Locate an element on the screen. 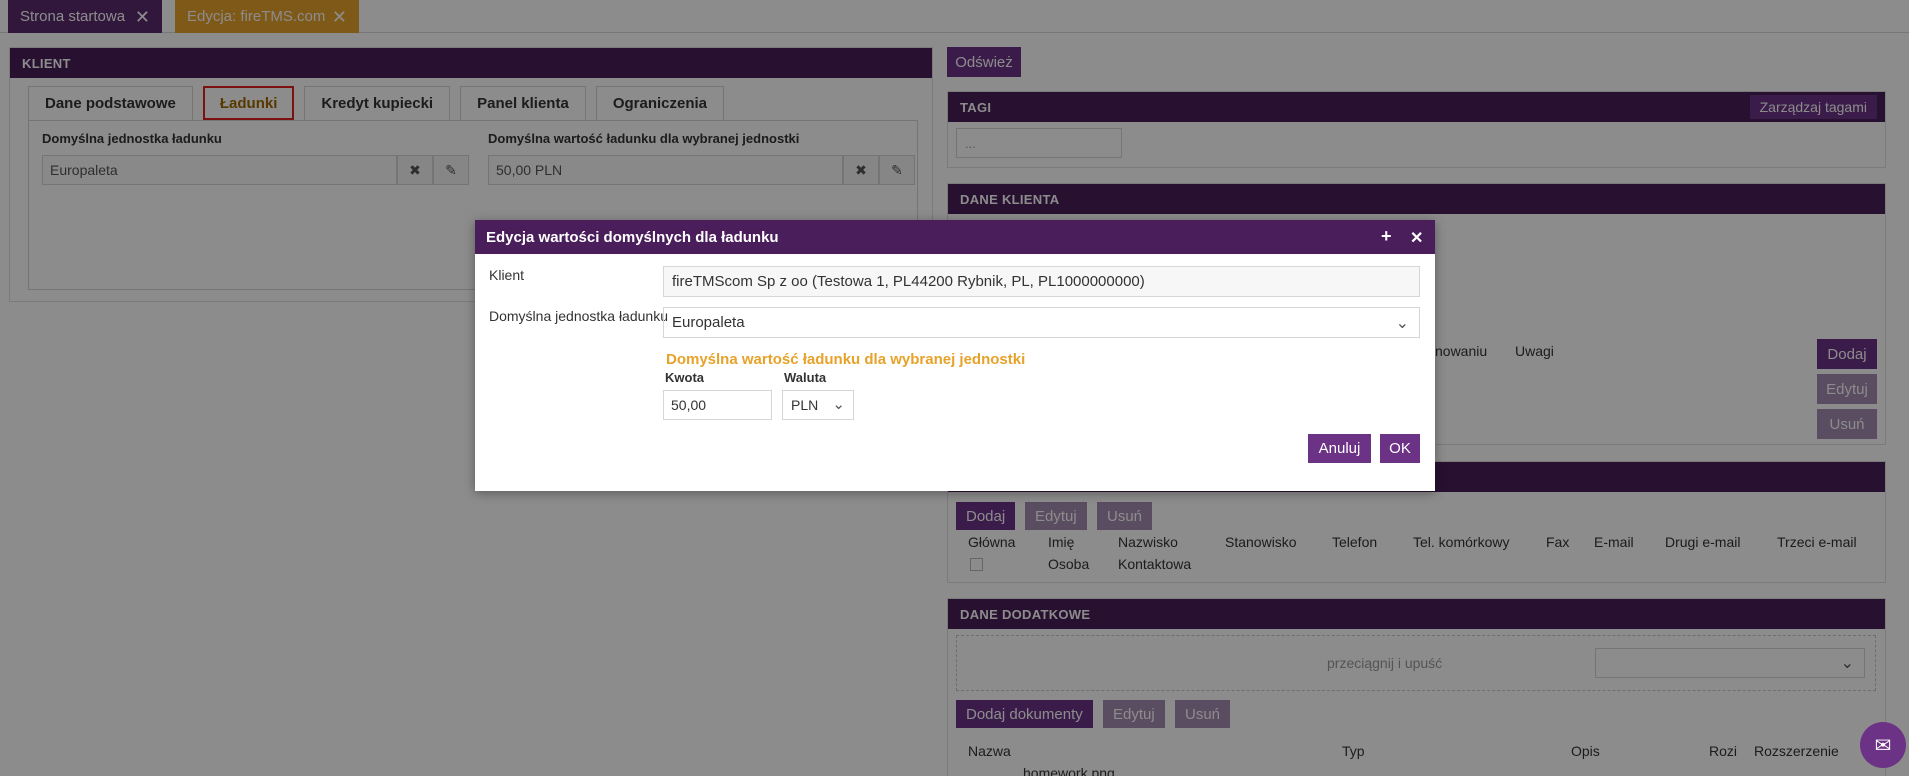 Image resolution: width=1909 pixels, height=776 pixels. default-unit-select: Europaleta ⌄ is located at coordinates (1041, 322).